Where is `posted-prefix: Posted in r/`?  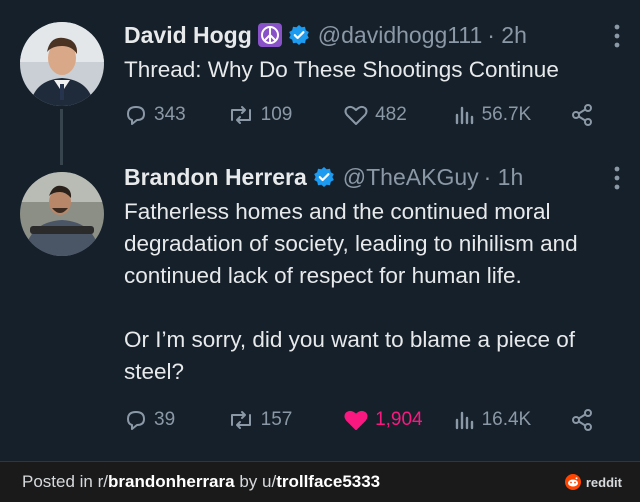
posted-prefix: Posted in r/ is located at coordinates (65, 481).